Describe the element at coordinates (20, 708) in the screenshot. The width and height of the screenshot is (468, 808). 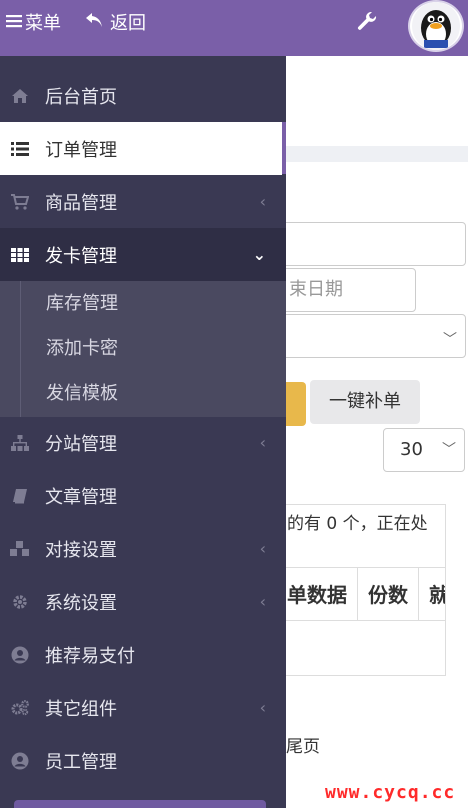
I see `gears-icon` at that location.